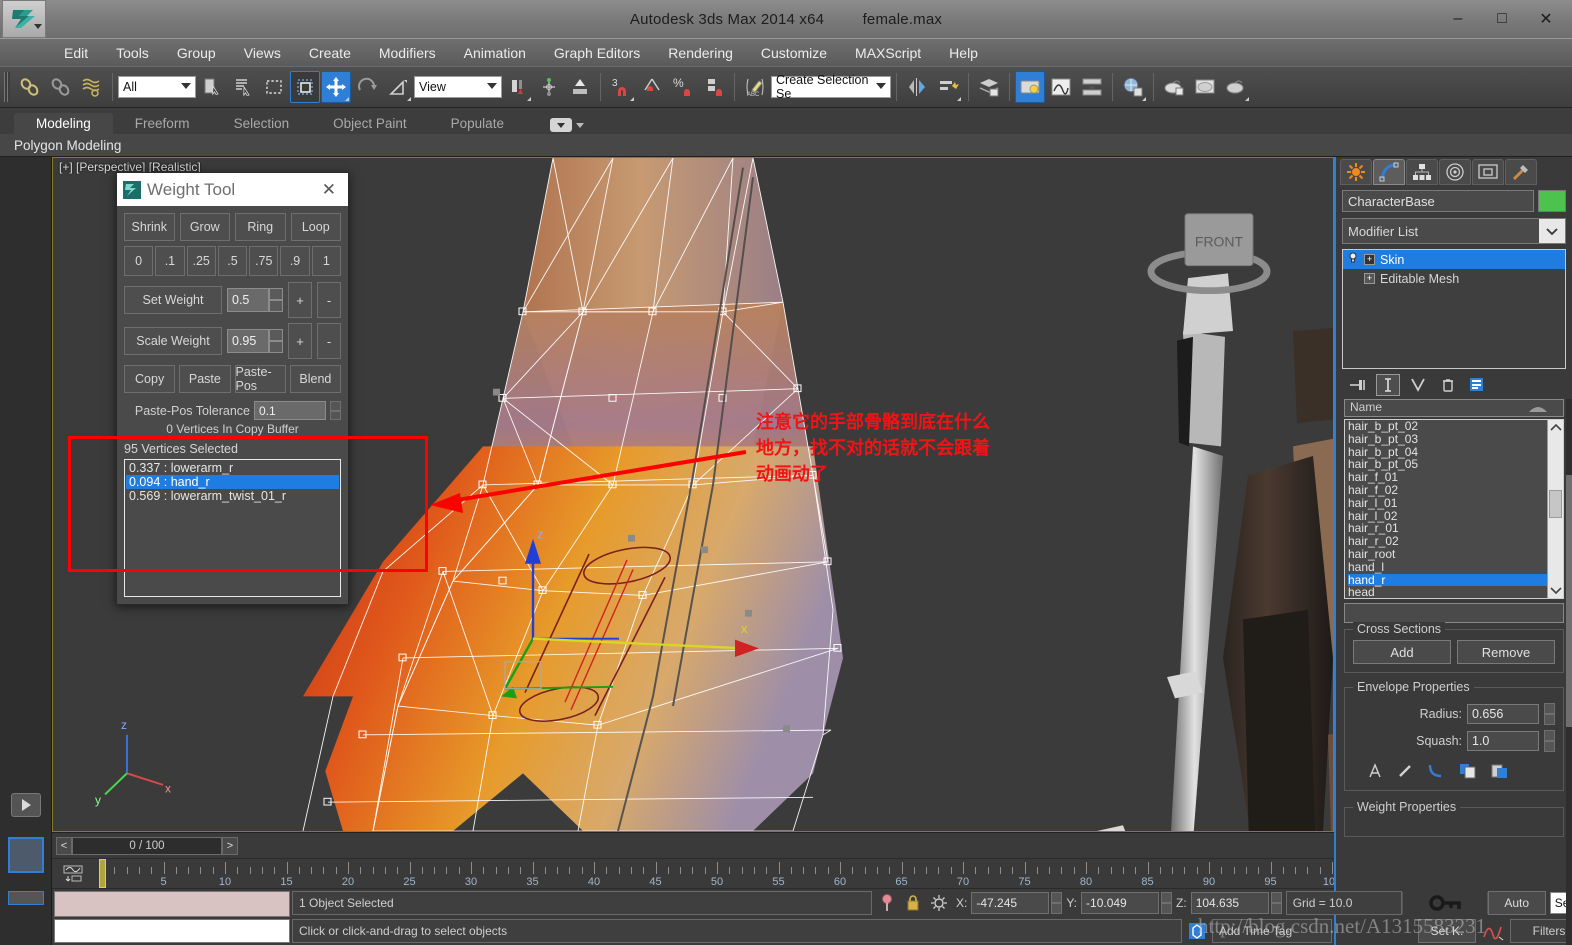  What do you see at coordinates (1375, 772) in the screenshot?
I see `absolute-relative-icon` at bounding box center [1375, 772].